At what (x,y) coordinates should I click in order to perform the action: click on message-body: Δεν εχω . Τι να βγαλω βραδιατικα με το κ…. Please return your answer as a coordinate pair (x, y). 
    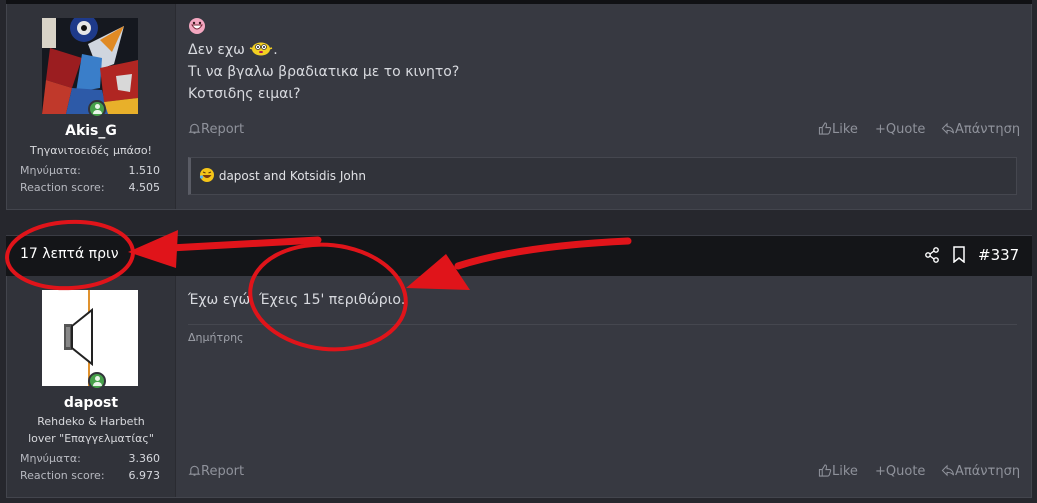
    Looking at the image, I should click on (602, 61).